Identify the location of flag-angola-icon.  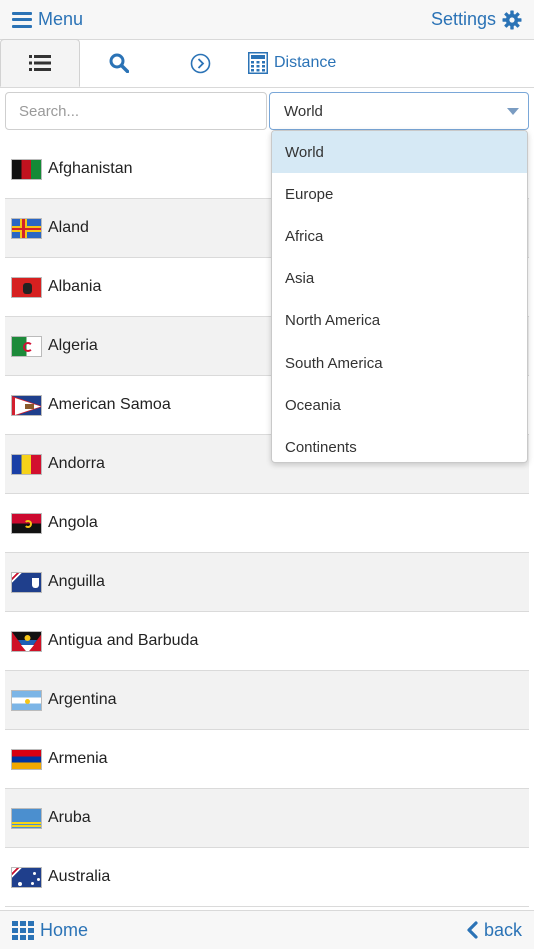
(26, 523).